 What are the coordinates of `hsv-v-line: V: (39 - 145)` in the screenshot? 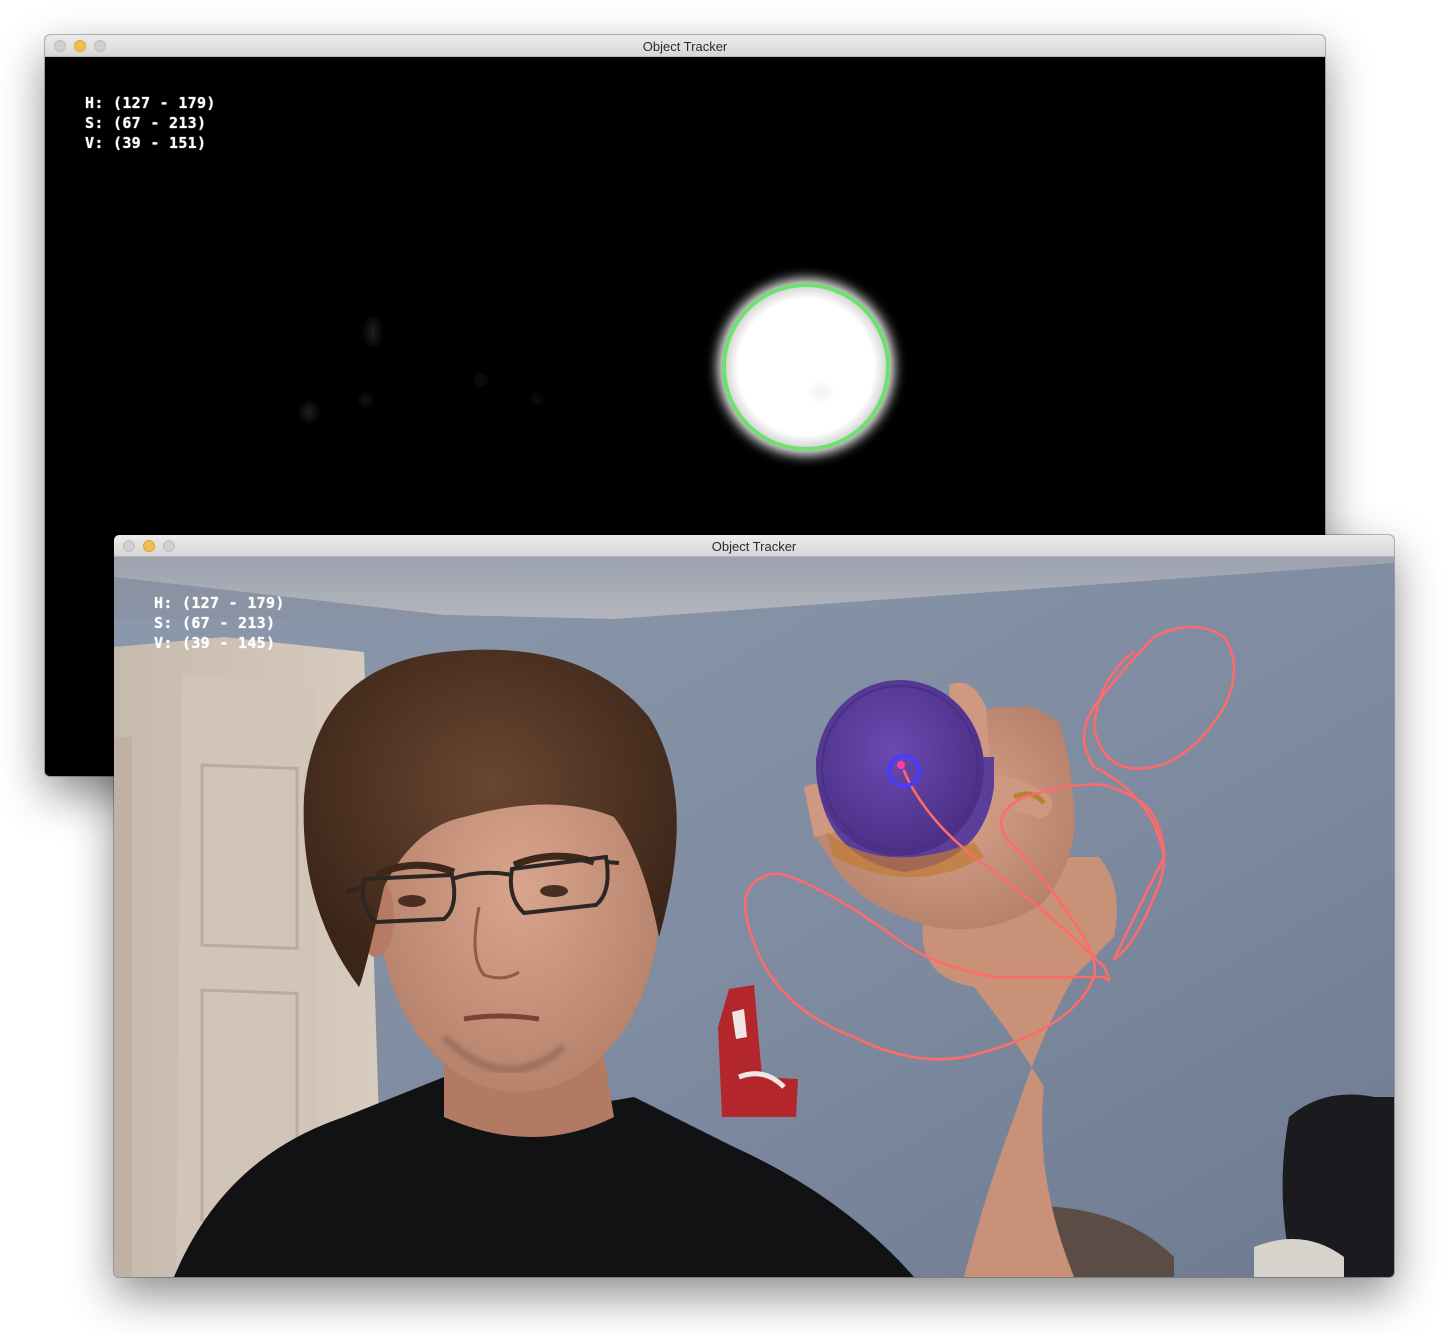 It's located at (219, 643).